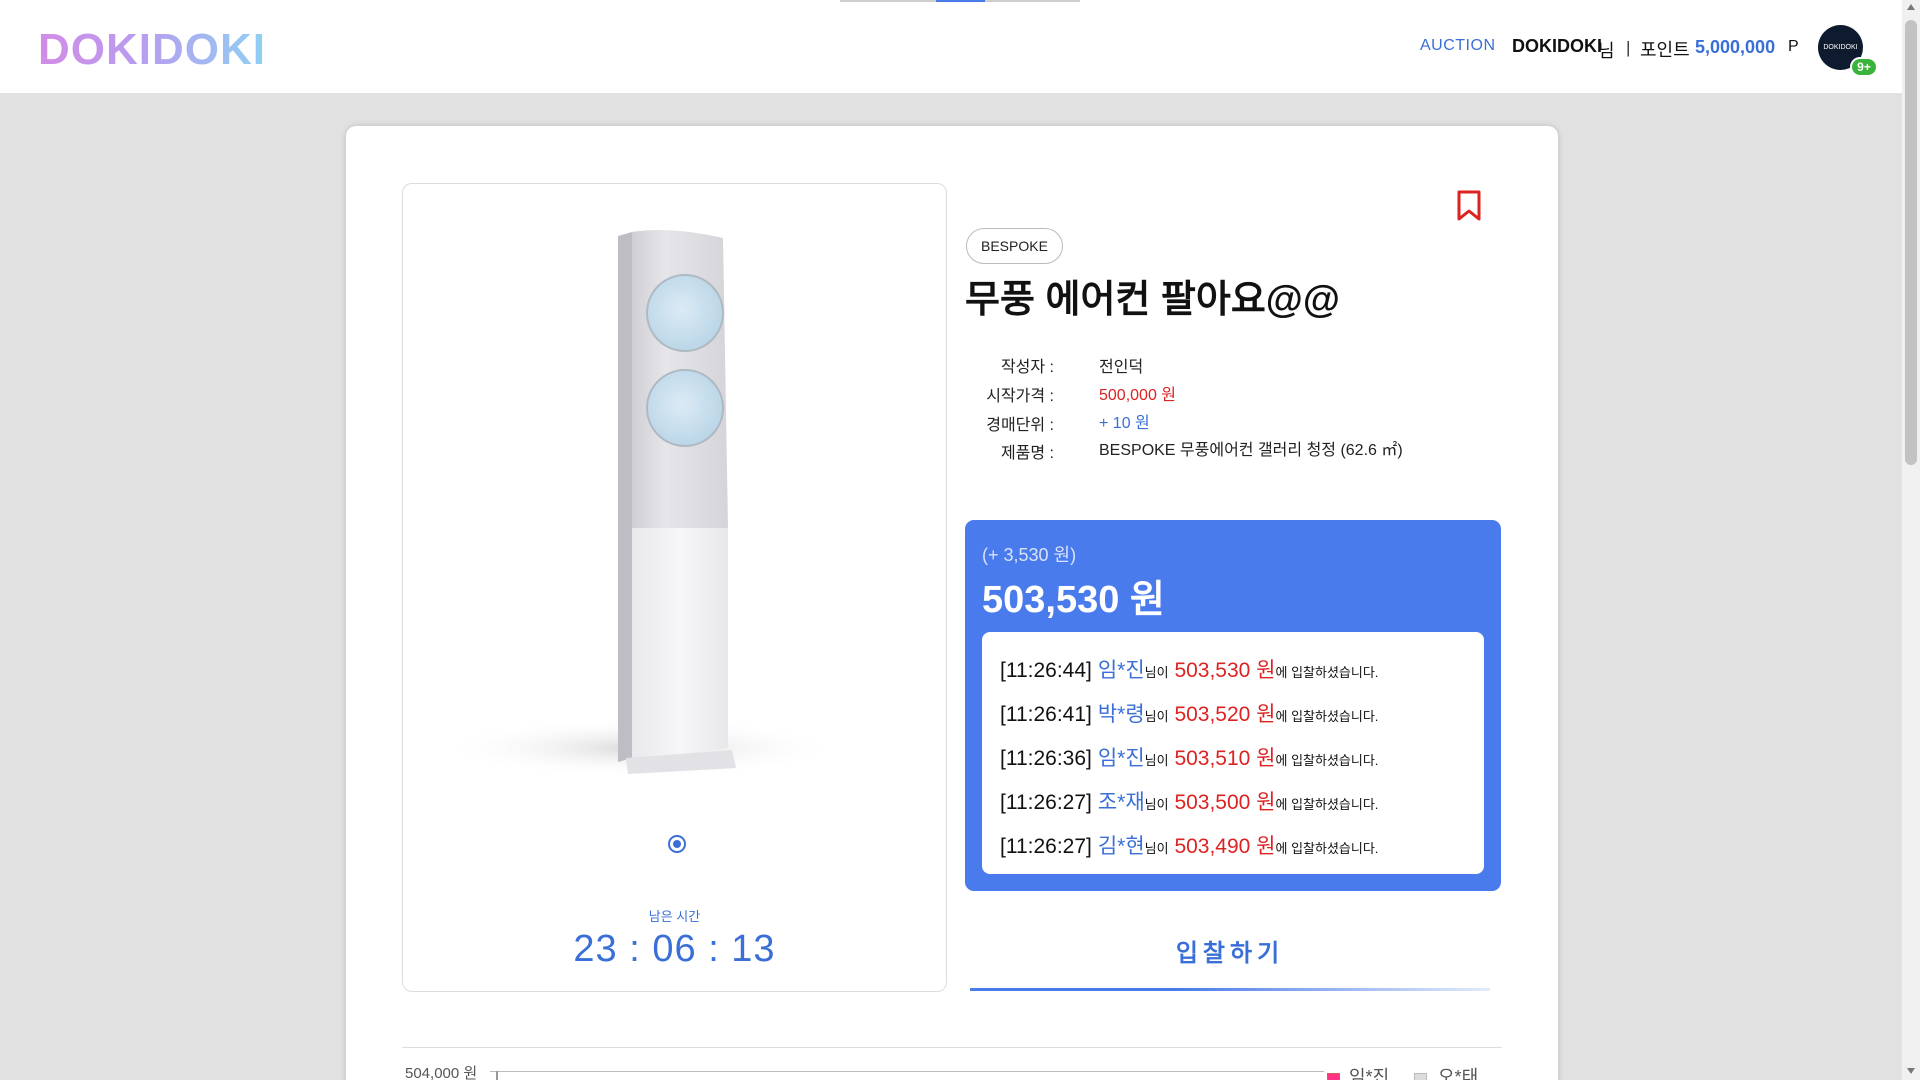 Image resolution: width=1920 pixels, height=1080 pixels. I want to click on bidder-name: 김*현, so click(1121, 846).